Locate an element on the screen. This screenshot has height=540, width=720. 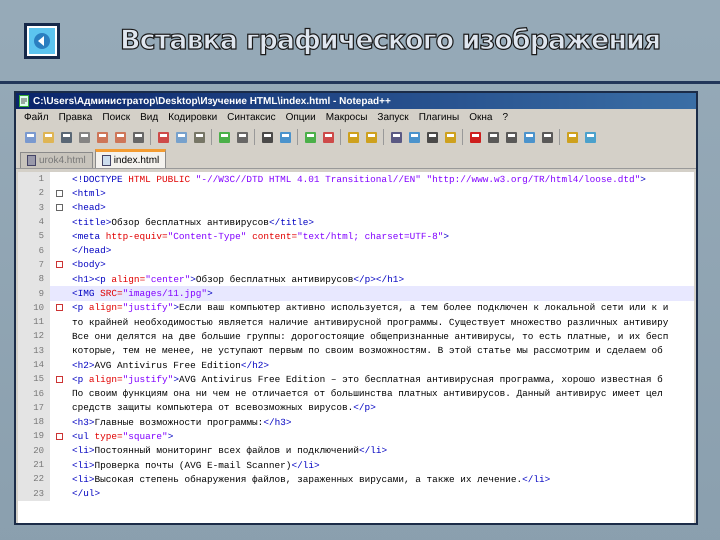
notepad-icon is located at coordinates (24, 101).